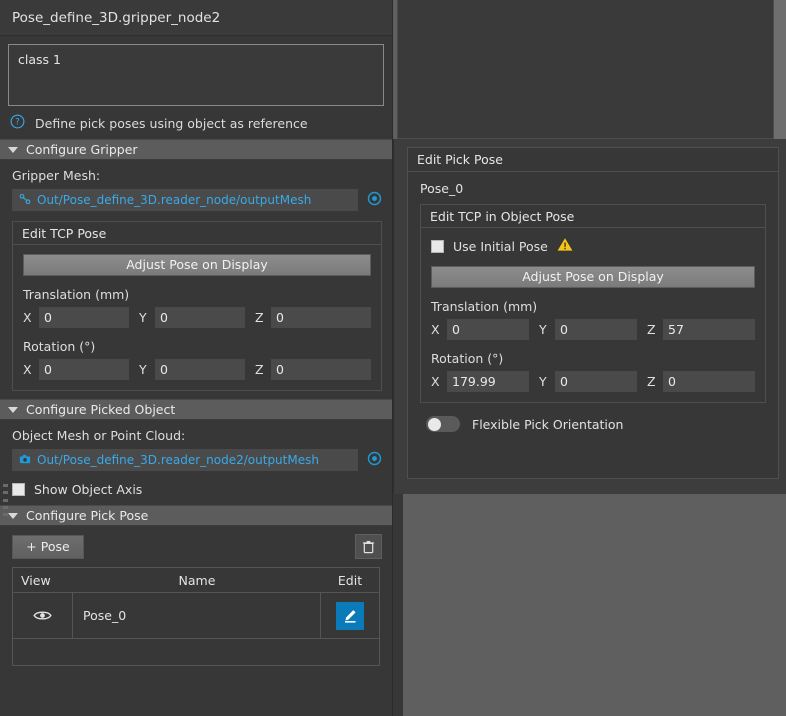 The height and width of the screenshot is (716, 786). I want to click on flexible-pick-orientation-row: Flexible Pick Orientation, so click(593, 424).